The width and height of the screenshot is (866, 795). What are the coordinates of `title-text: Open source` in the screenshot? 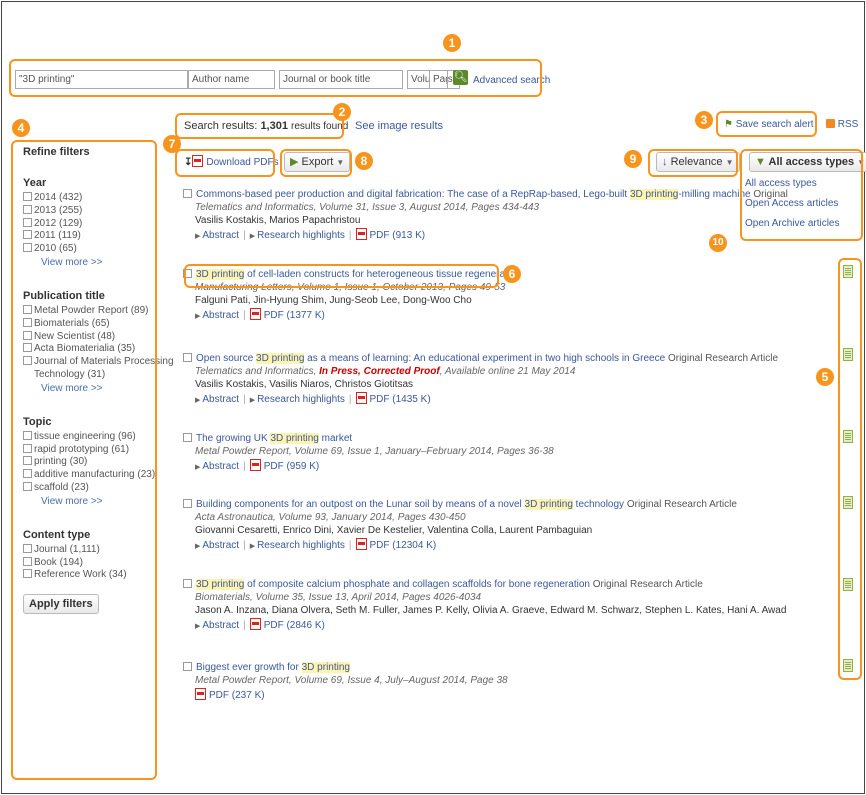 It's located at (226, 358).